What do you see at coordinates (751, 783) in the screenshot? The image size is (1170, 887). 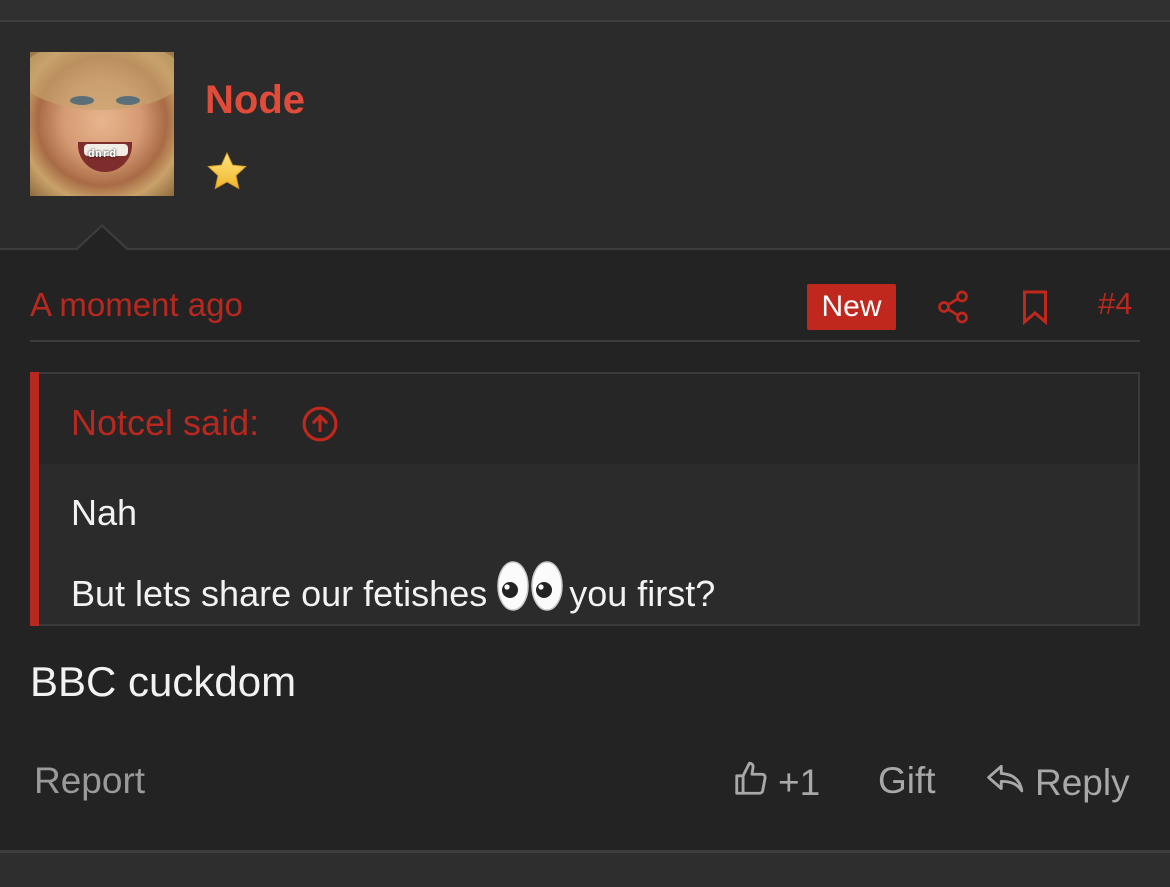 I see `thumbs-up-icon` at bounding box center [751, 783].